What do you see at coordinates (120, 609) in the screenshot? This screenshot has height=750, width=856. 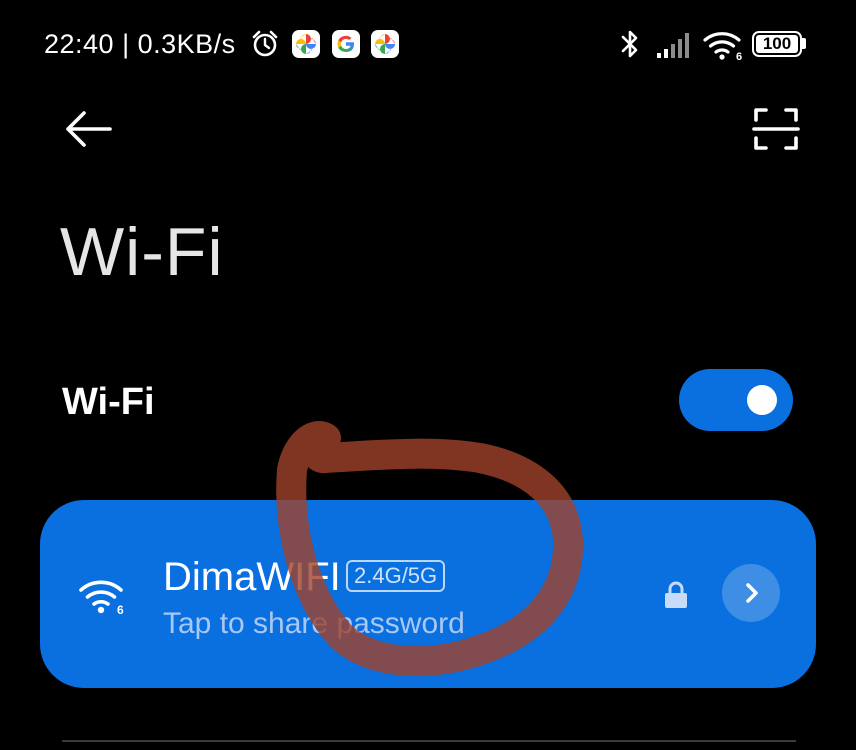 I see `network-wifi-standard: 6` at bounding box center [120, 609].